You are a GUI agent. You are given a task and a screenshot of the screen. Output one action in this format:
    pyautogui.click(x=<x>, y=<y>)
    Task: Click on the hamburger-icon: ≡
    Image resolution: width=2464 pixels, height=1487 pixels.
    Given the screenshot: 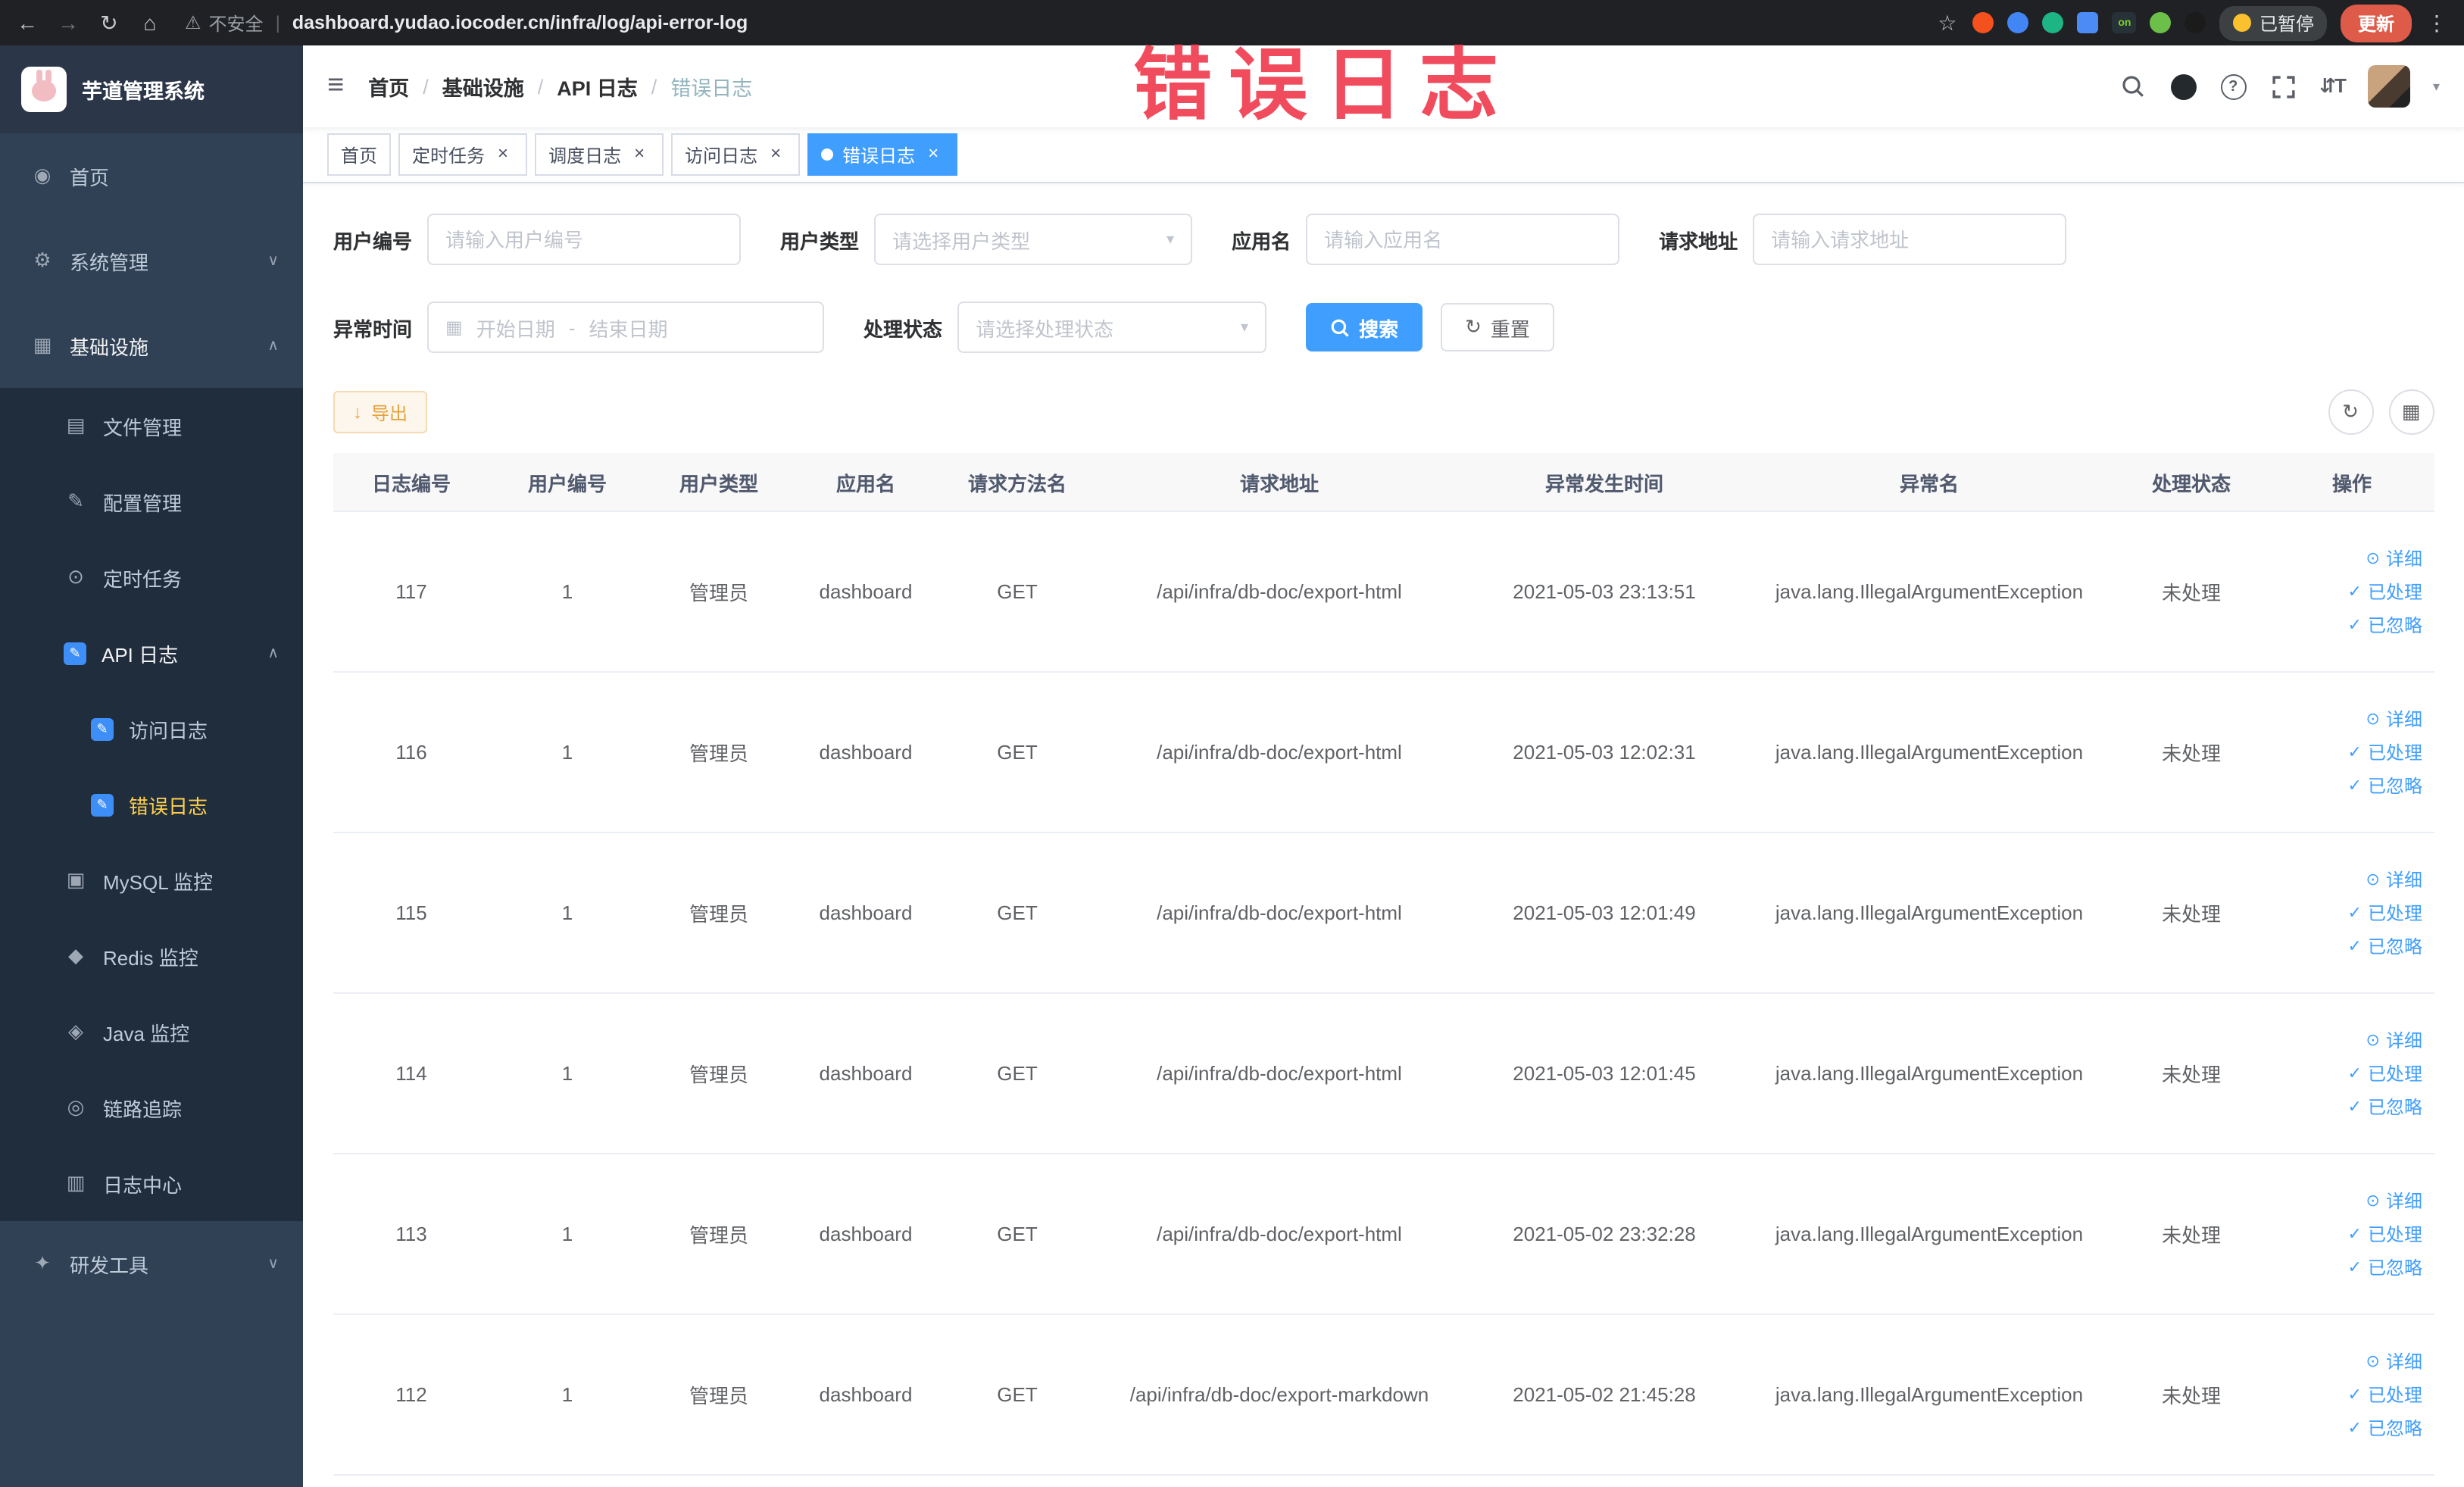 What is the action you would take?
    pyautogui.click(x=335, y=86)
    